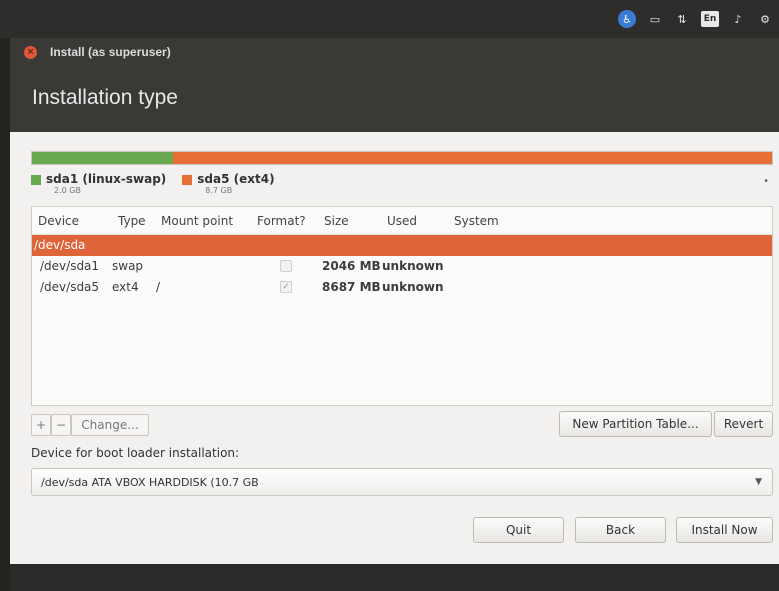  I want to click on partition-usage-bar, so click(402, 158).